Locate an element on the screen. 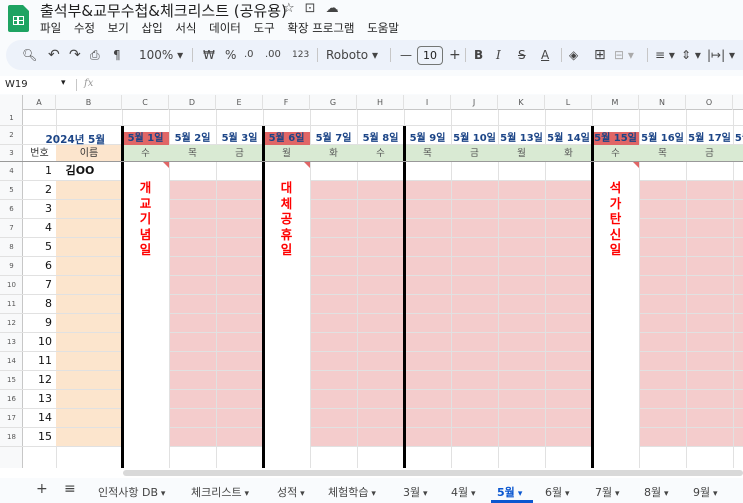  row-header-12: 12 is located at coordinates (11, 323).